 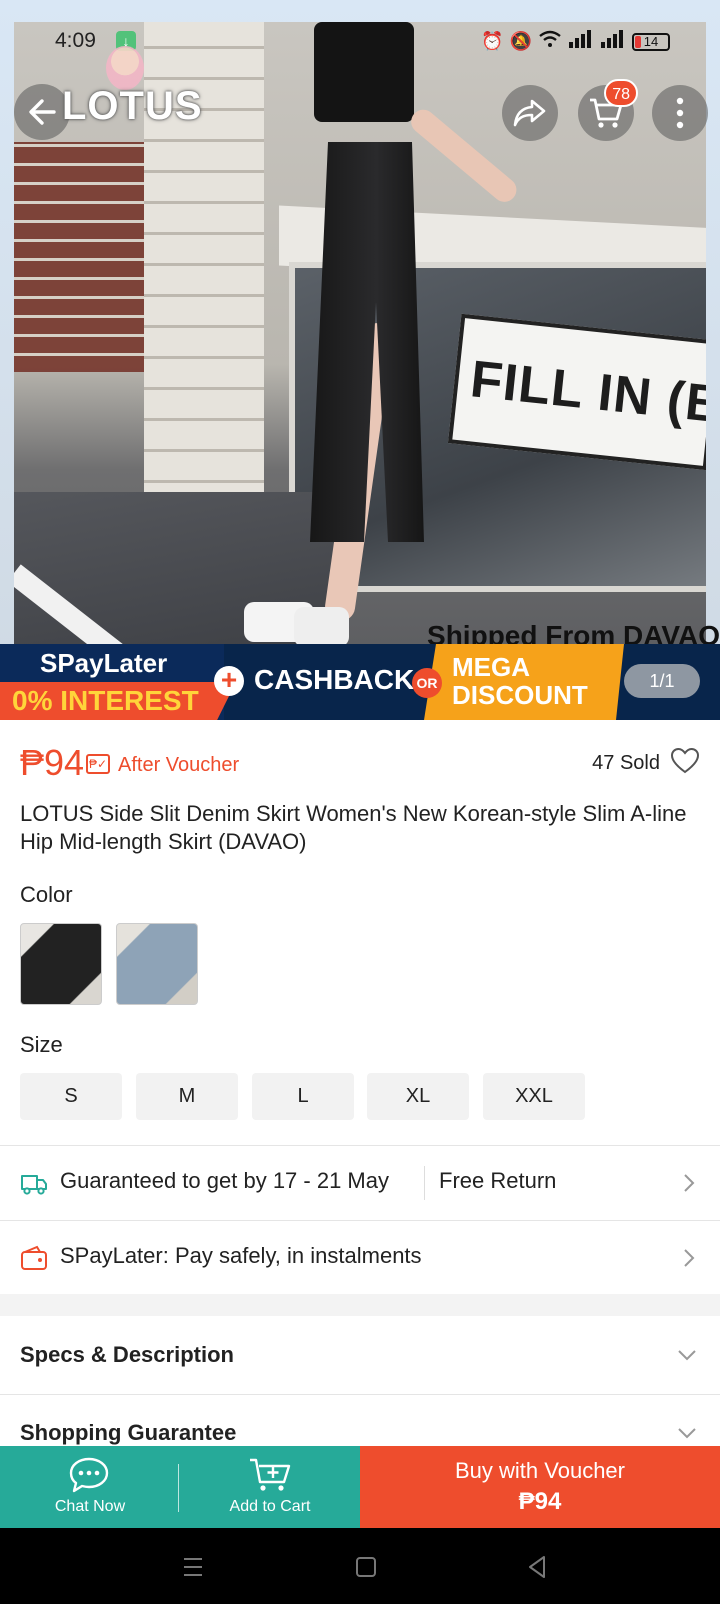 I want to click on menu-icon, so click(x=193, y=1567).